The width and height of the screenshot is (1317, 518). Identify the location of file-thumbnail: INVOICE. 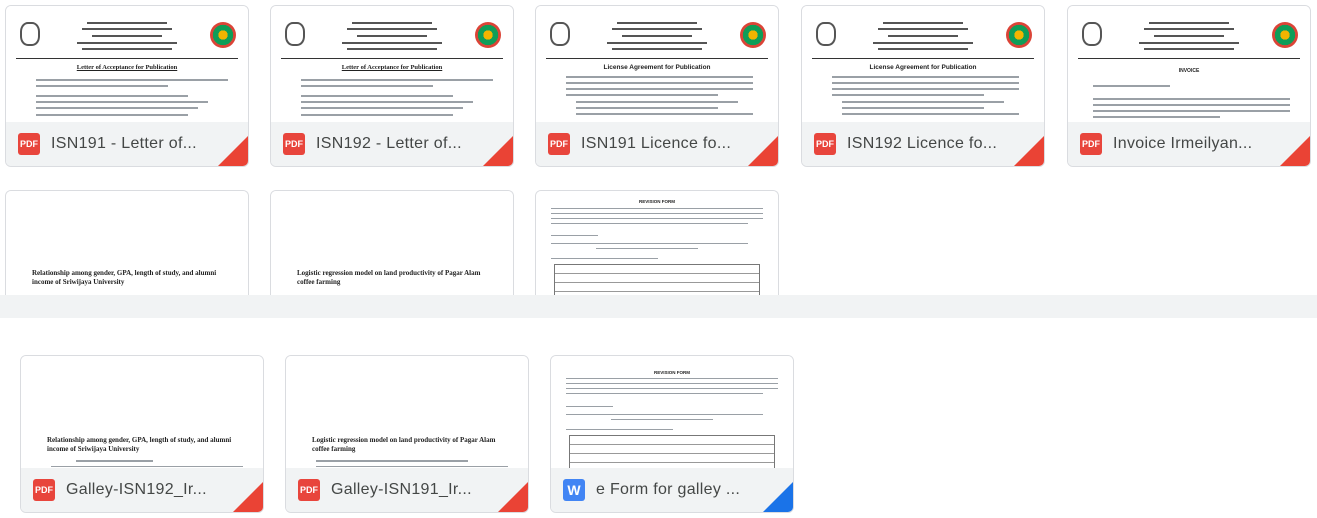
(1189, 62).